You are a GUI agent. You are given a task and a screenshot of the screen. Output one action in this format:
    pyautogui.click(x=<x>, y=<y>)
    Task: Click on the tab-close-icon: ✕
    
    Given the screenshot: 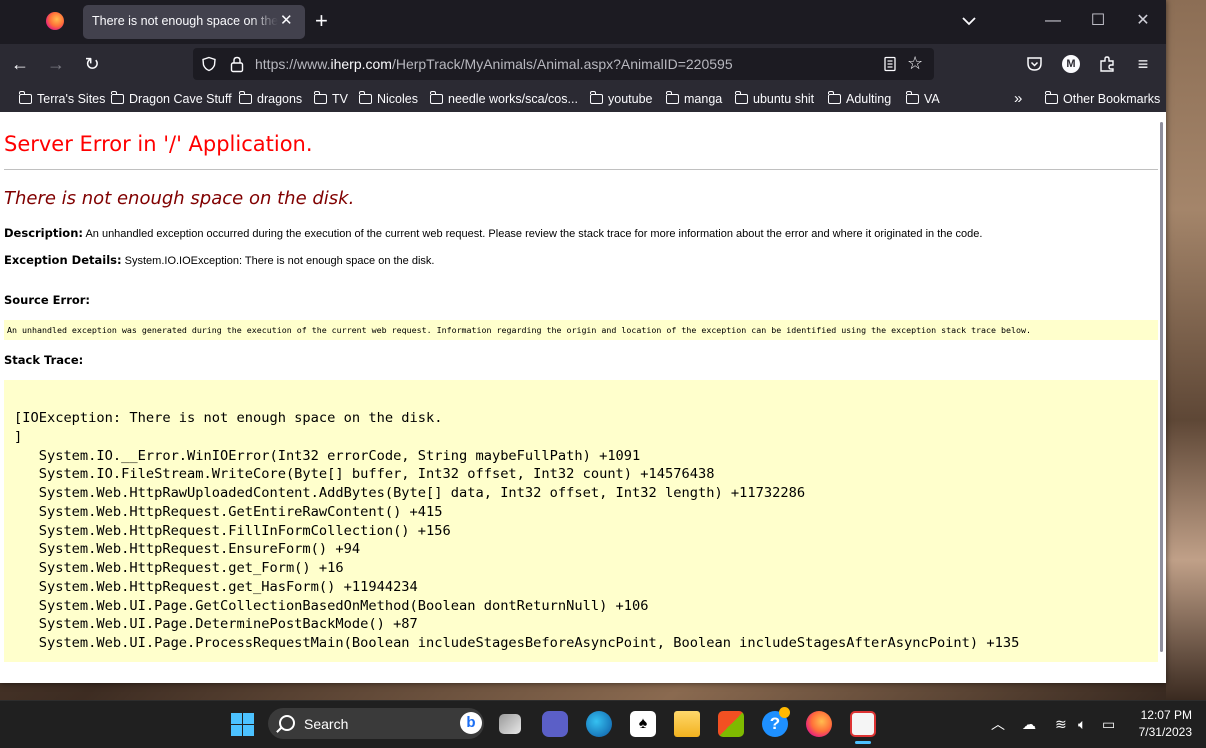 What is the action you would take?
    pyautogui.click(x=286, y=21)
    